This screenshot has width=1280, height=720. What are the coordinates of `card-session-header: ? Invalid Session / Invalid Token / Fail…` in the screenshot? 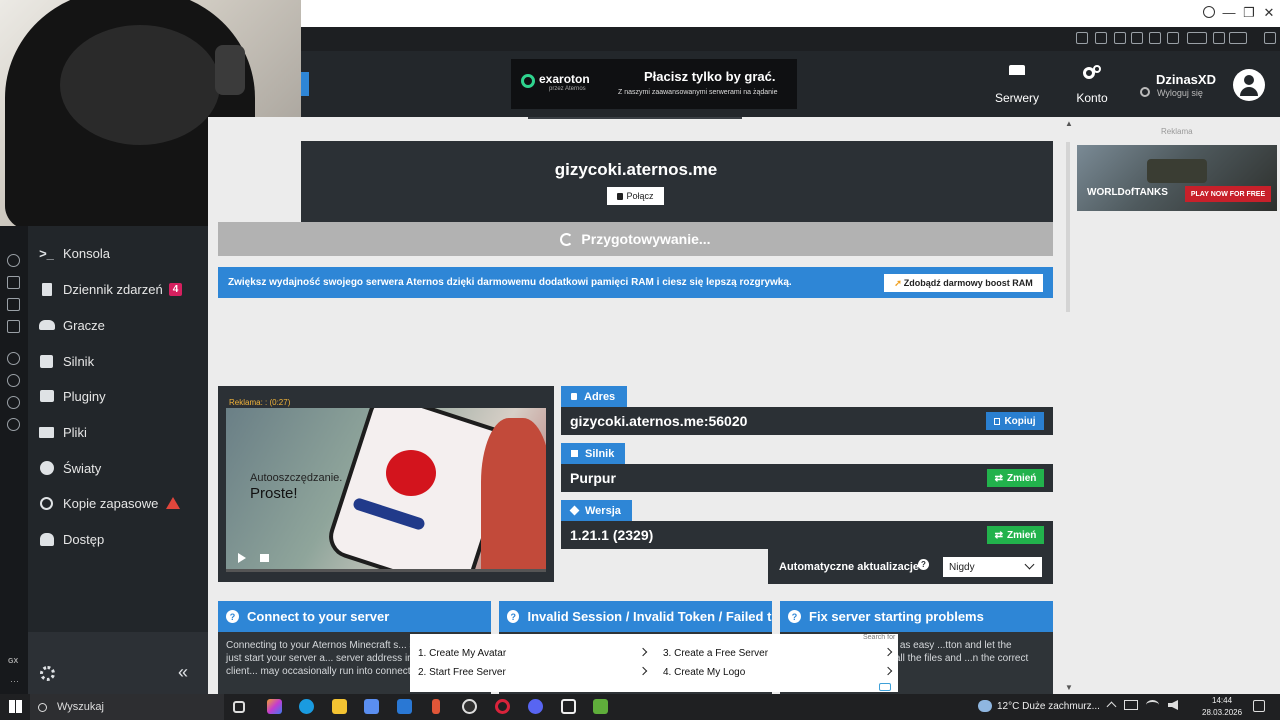 It's located at (635, 616).